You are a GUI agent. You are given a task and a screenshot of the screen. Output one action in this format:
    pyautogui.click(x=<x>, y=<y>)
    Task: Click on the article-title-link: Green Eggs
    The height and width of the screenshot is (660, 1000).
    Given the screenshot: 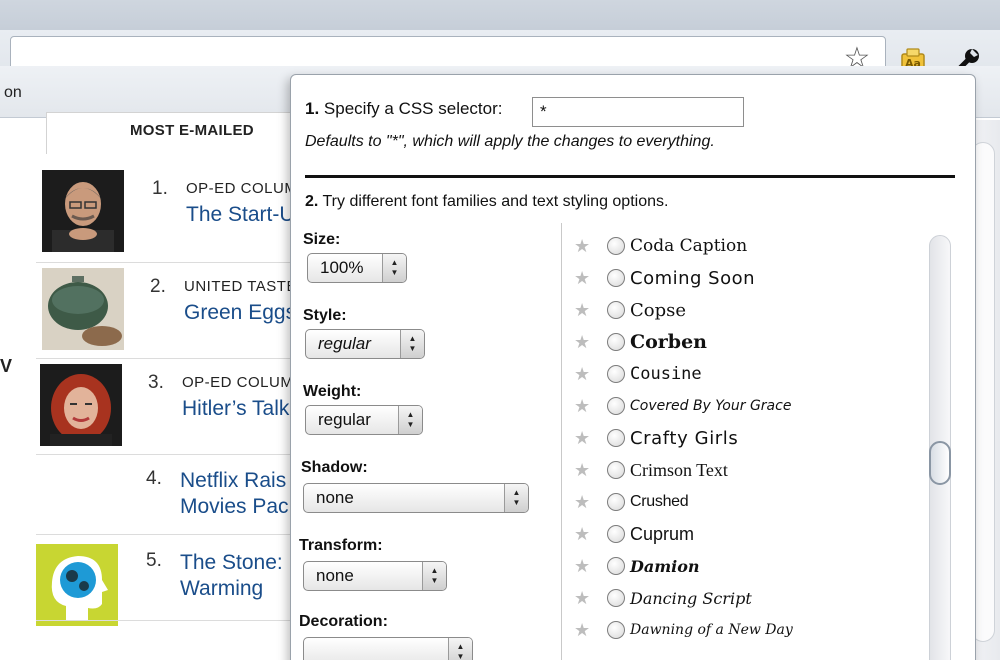 What is the action you would take?
    pyautogui.click(x=237, y=313)
    